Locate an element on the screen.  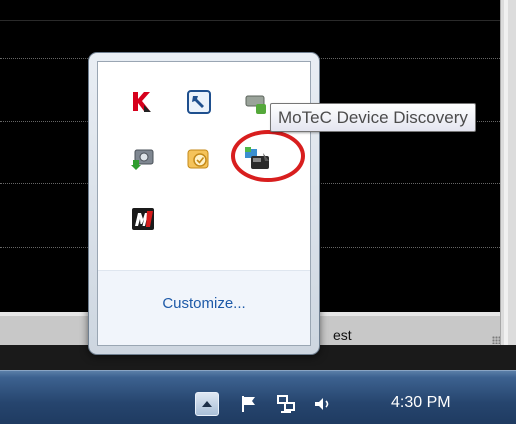
volume-icon is located at coordinates (322, 404).